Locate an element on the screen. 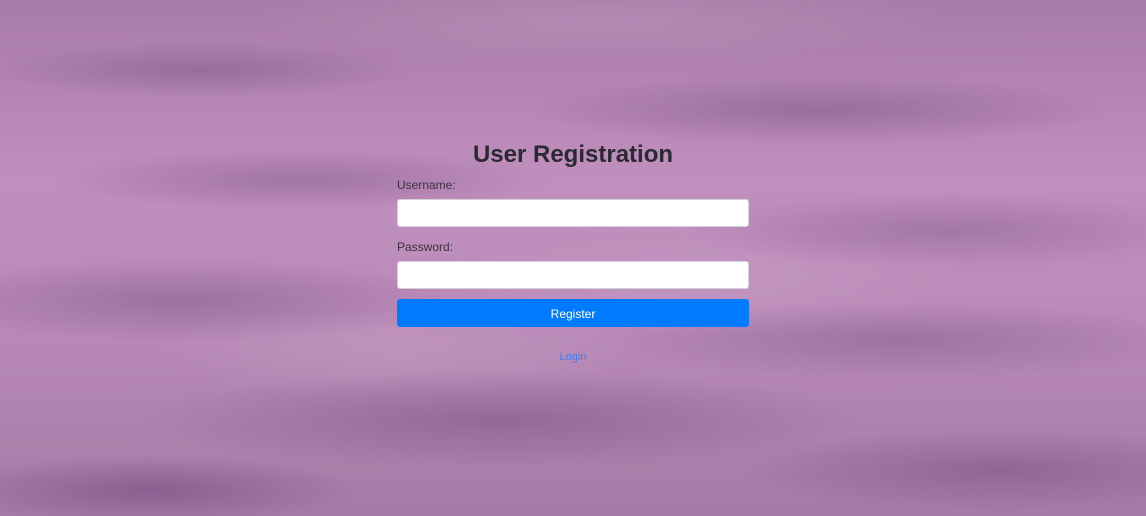  password-input is located at coordinates (573, 275).